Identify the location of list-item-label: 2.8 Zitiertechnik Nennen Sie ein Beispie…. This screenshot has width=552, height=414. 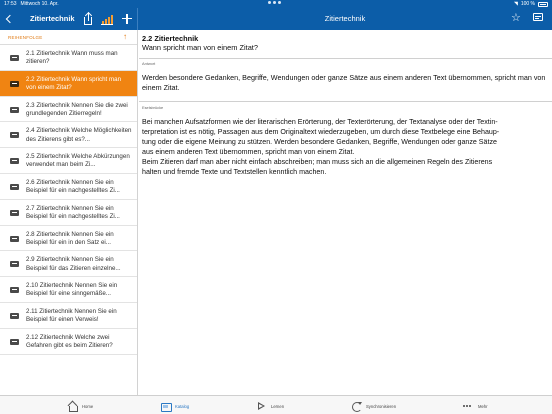
(70, 238).